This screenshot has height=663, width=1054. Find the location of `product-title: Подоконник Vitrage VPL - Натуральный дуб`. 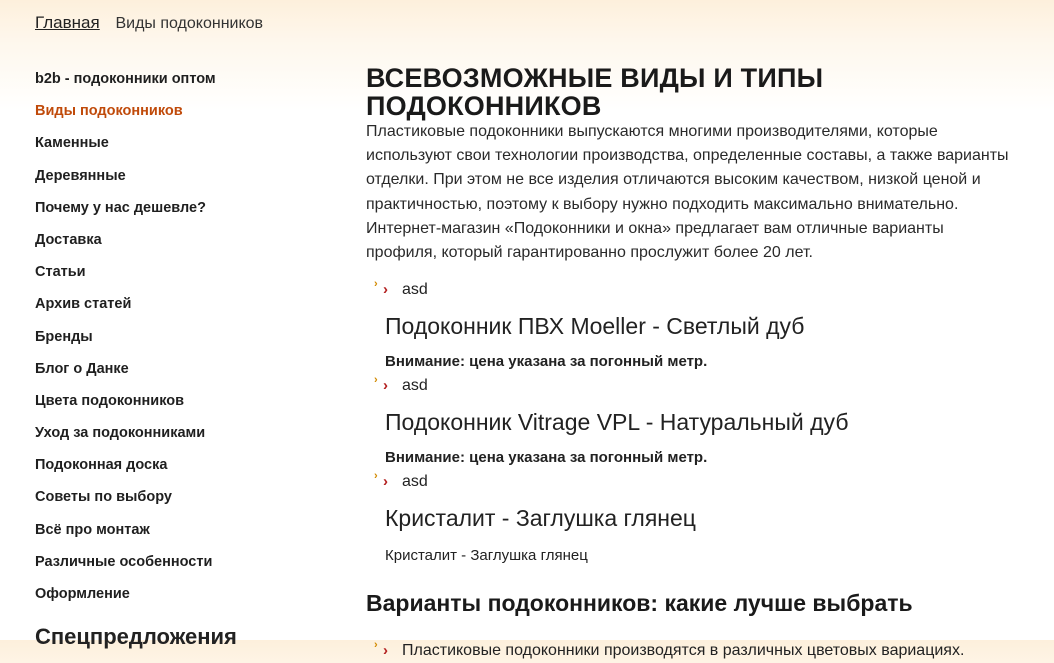

product-title: Подоконник Vitrage VPL - Натуральный дуб is located at coordinates (691, 422).